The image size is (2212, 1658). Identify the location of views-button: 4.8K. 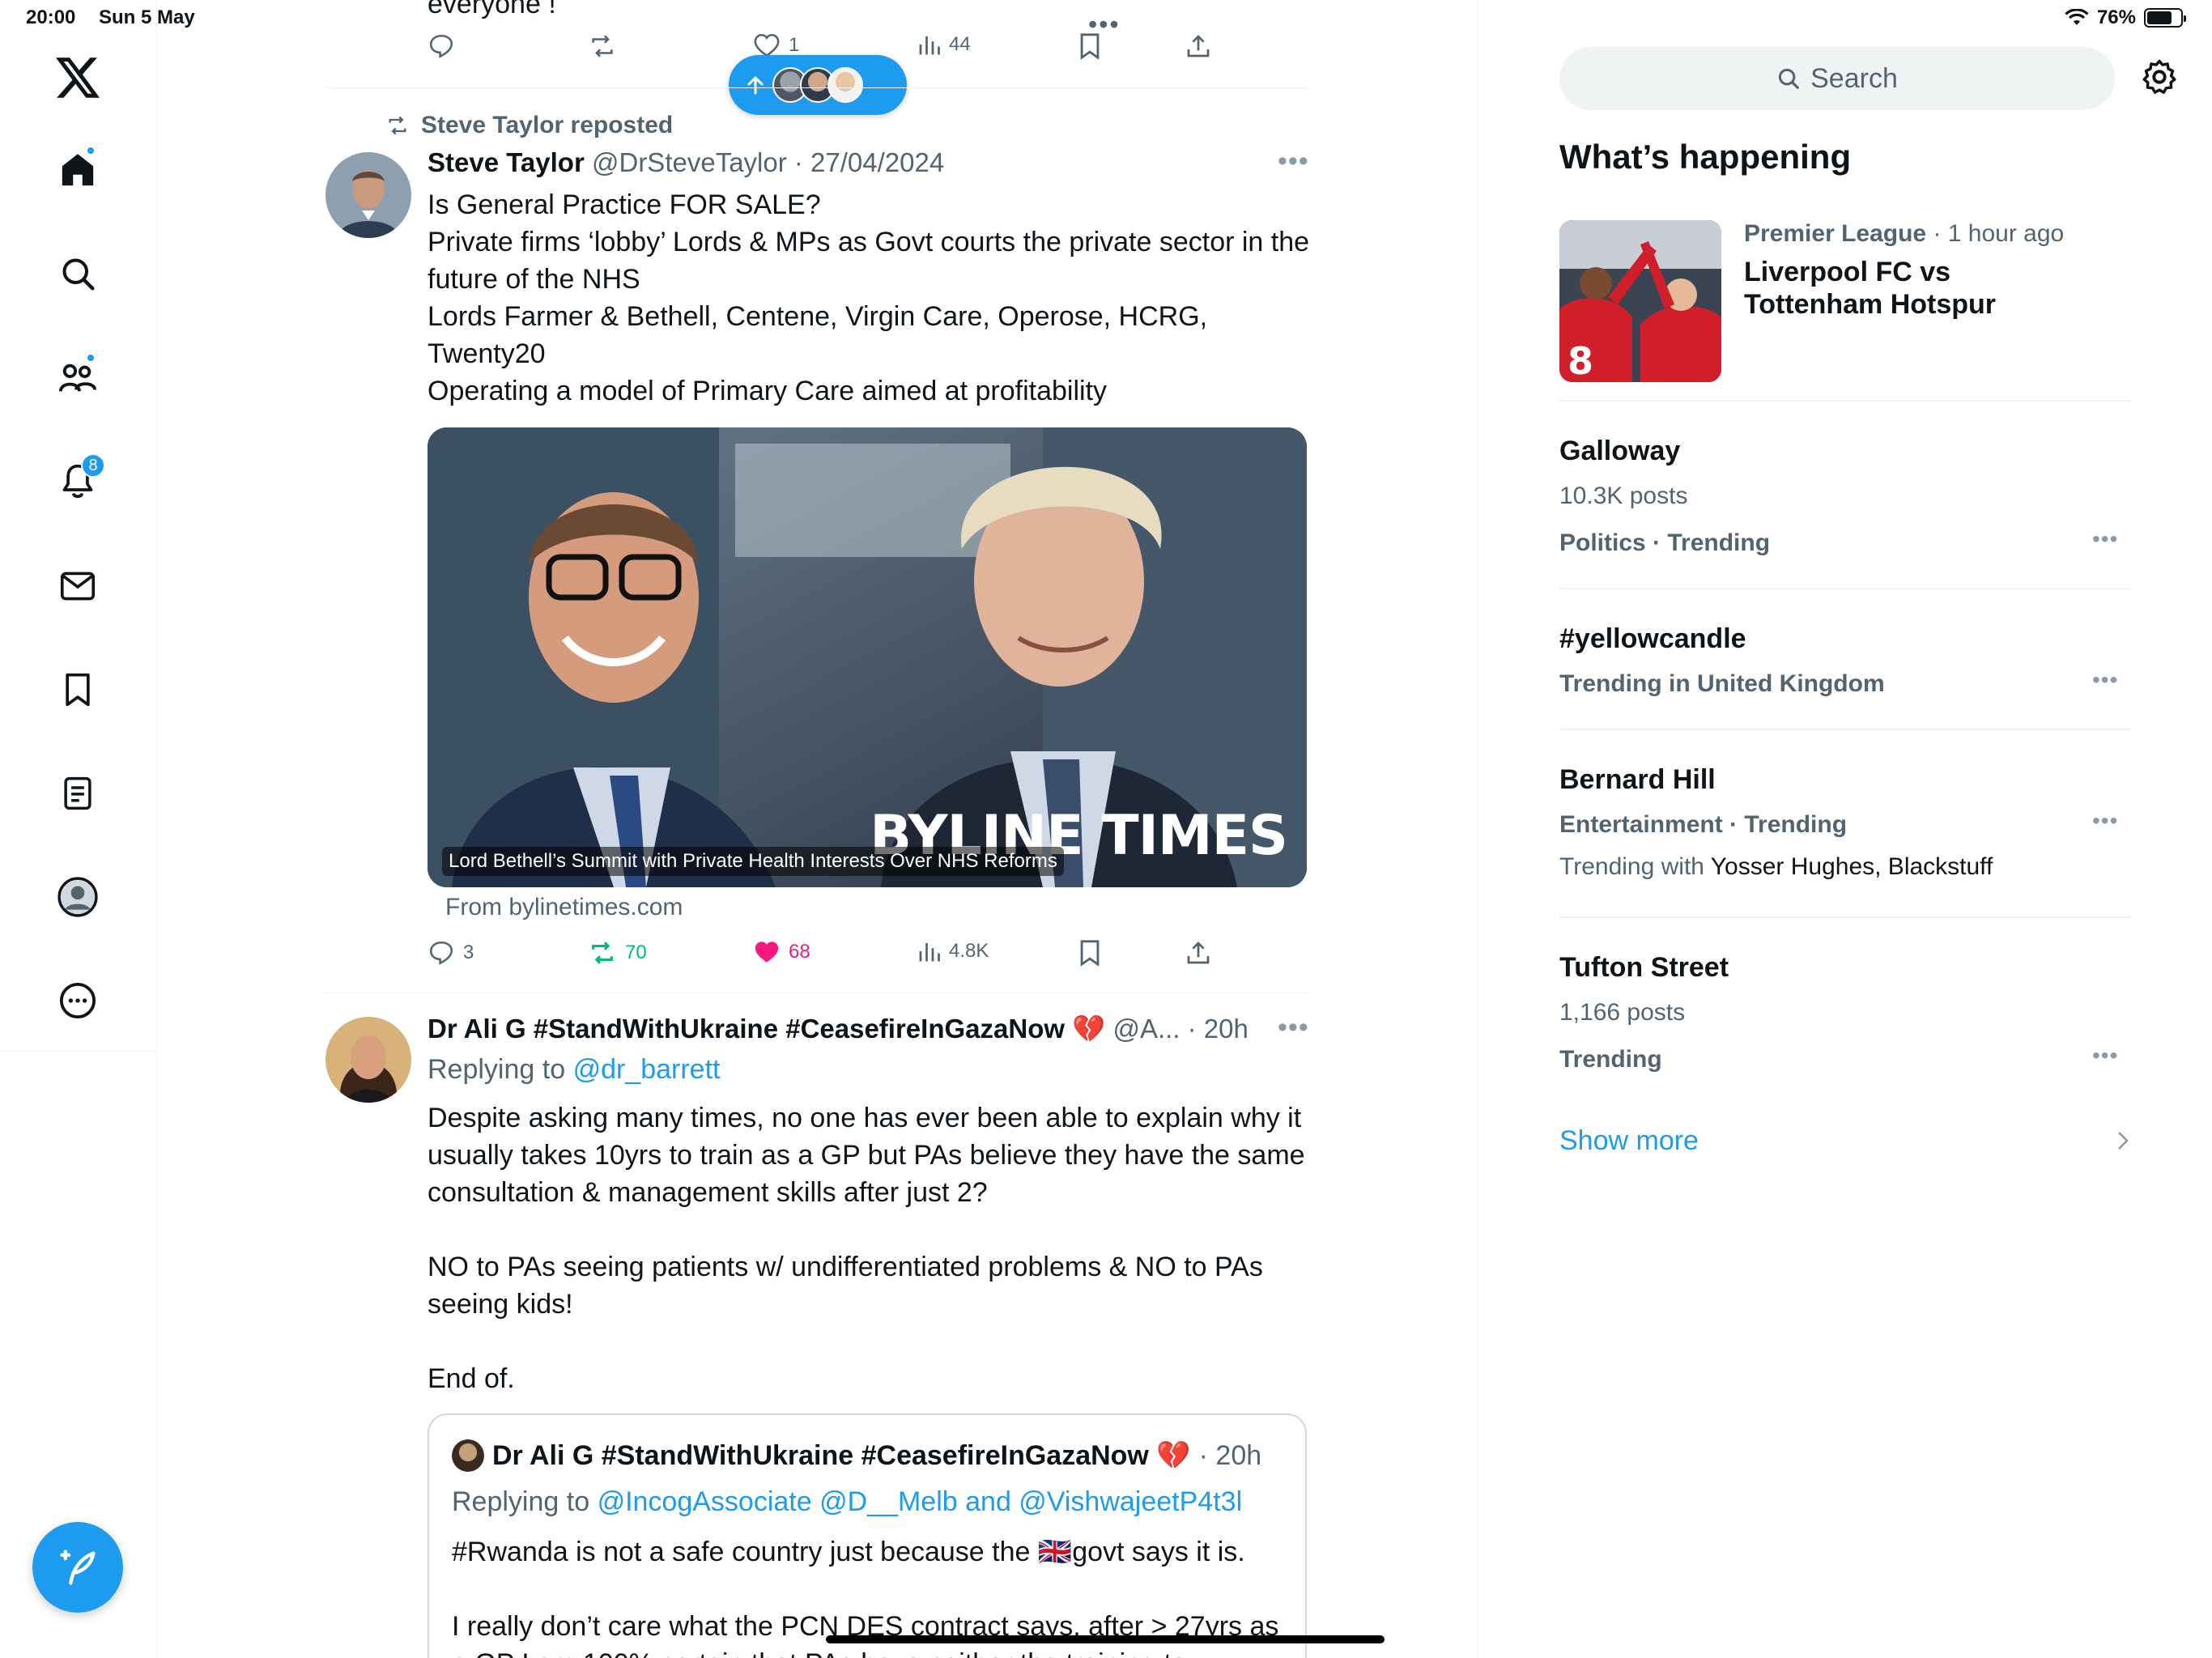
(953, 951).